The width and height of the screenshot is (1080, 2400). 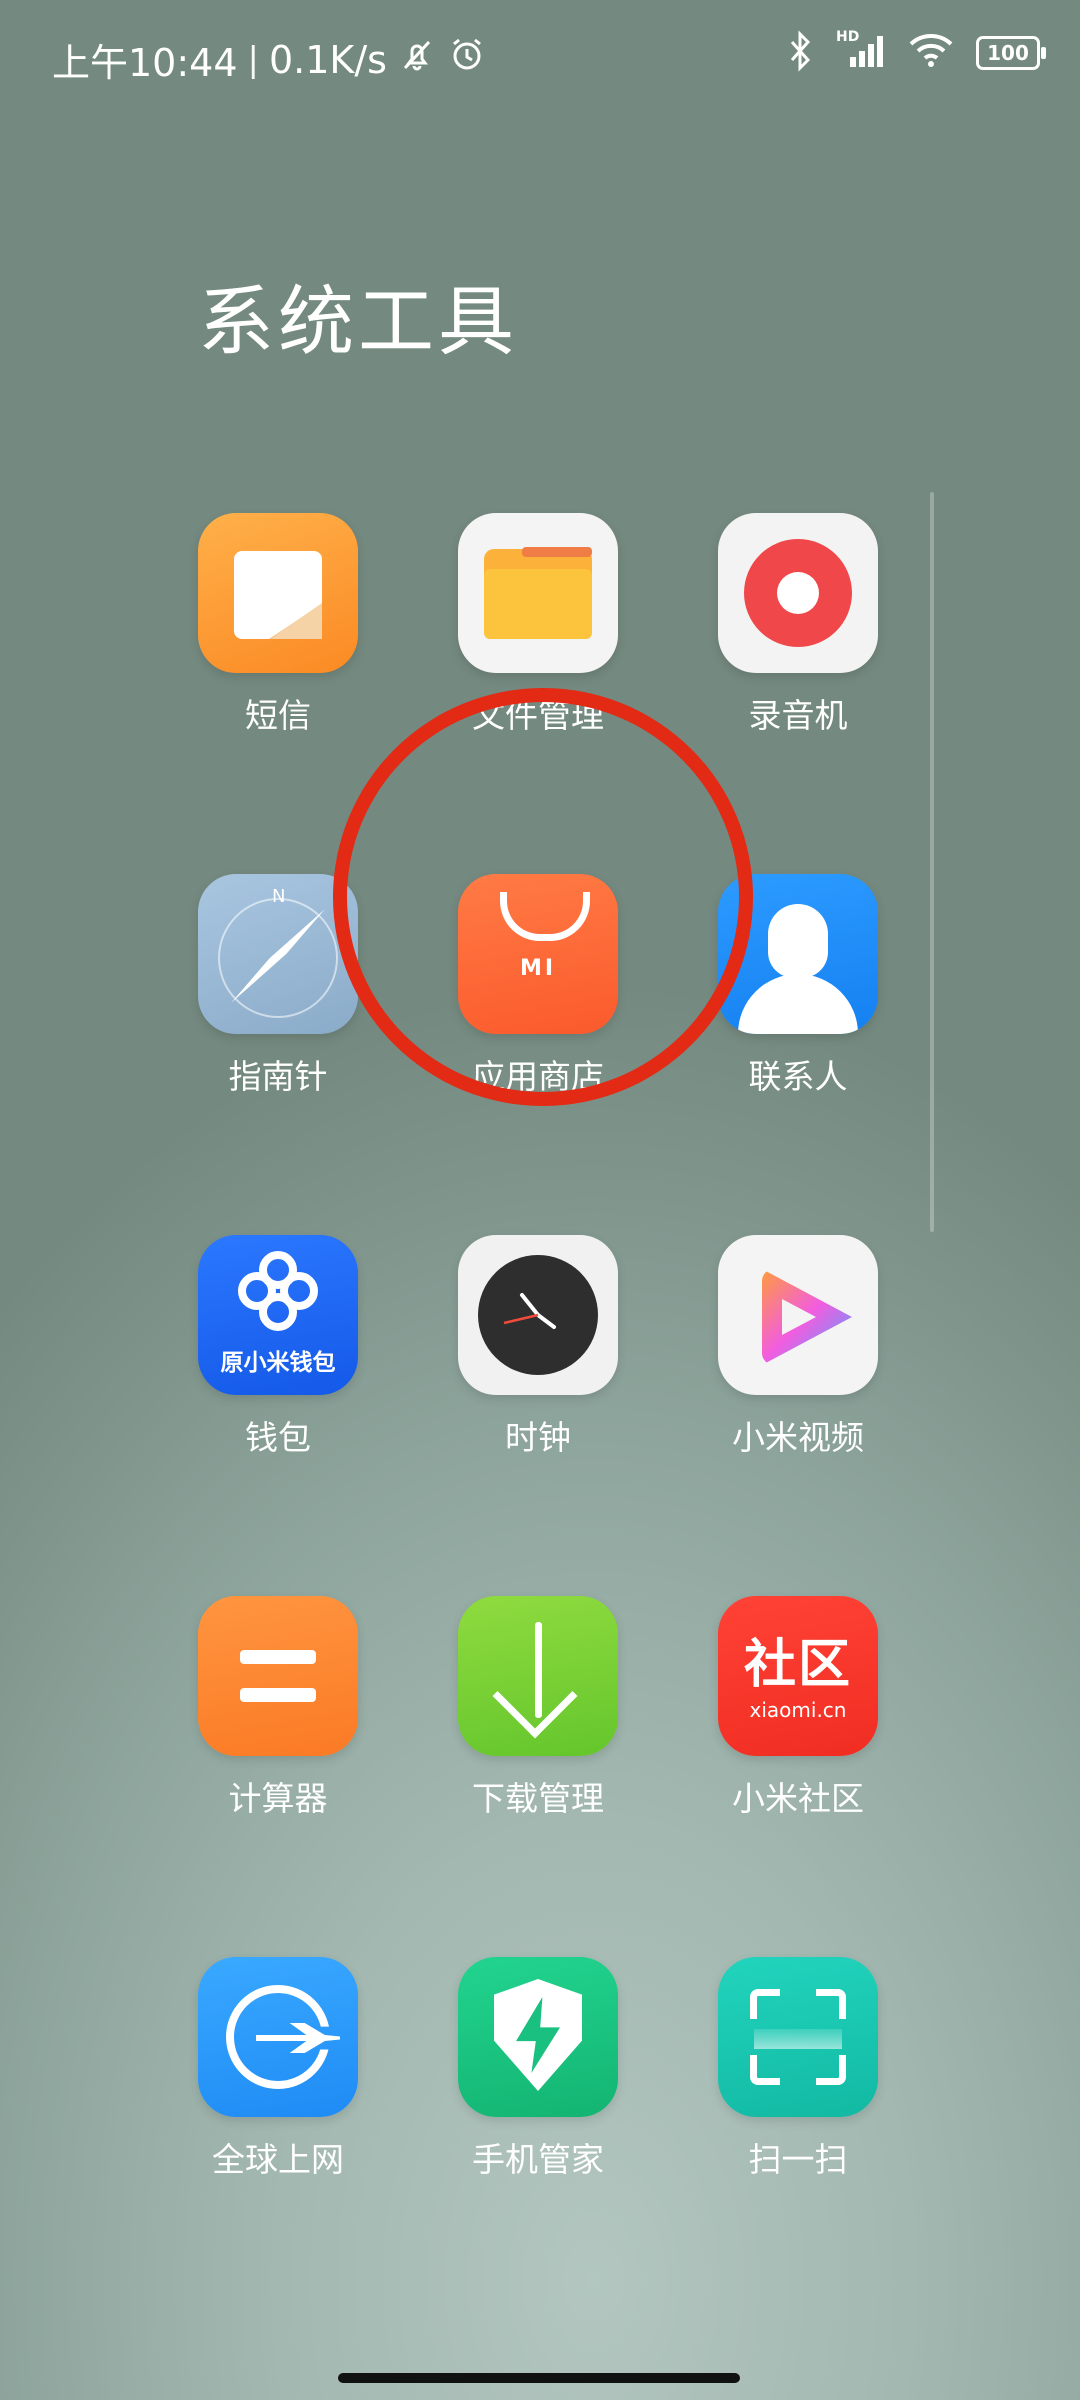 I want to click on app-label: 短信, so click(x=278, y=715).